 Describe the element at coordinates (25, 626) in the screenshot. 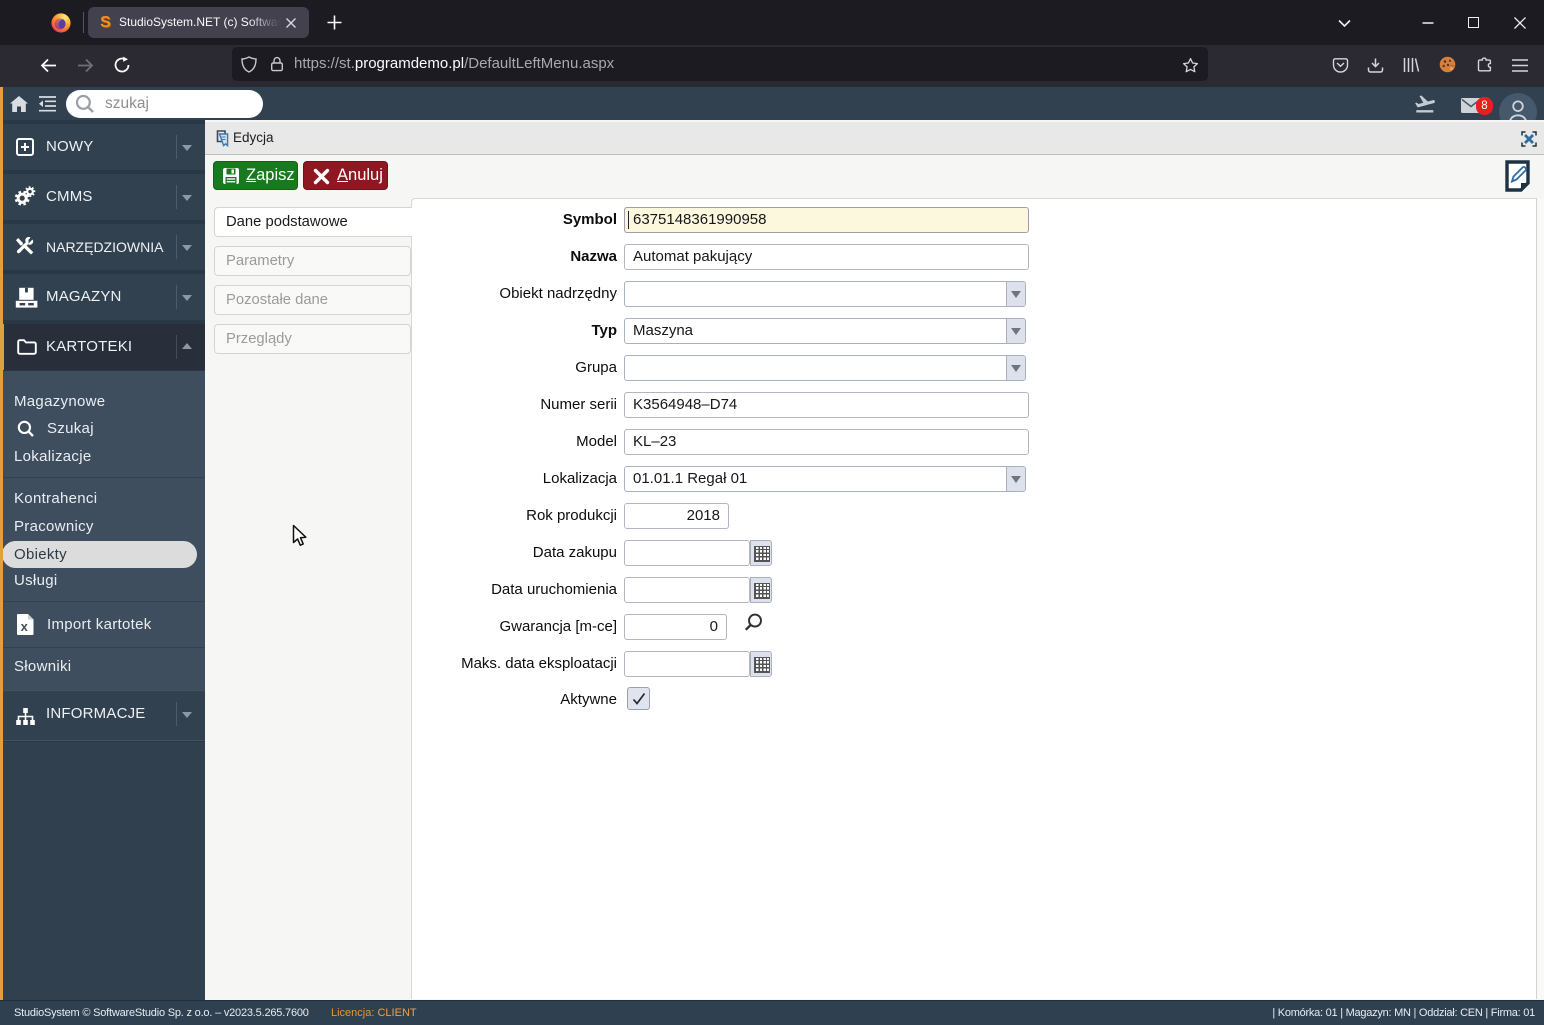

I see `svg-text: x` at that location.